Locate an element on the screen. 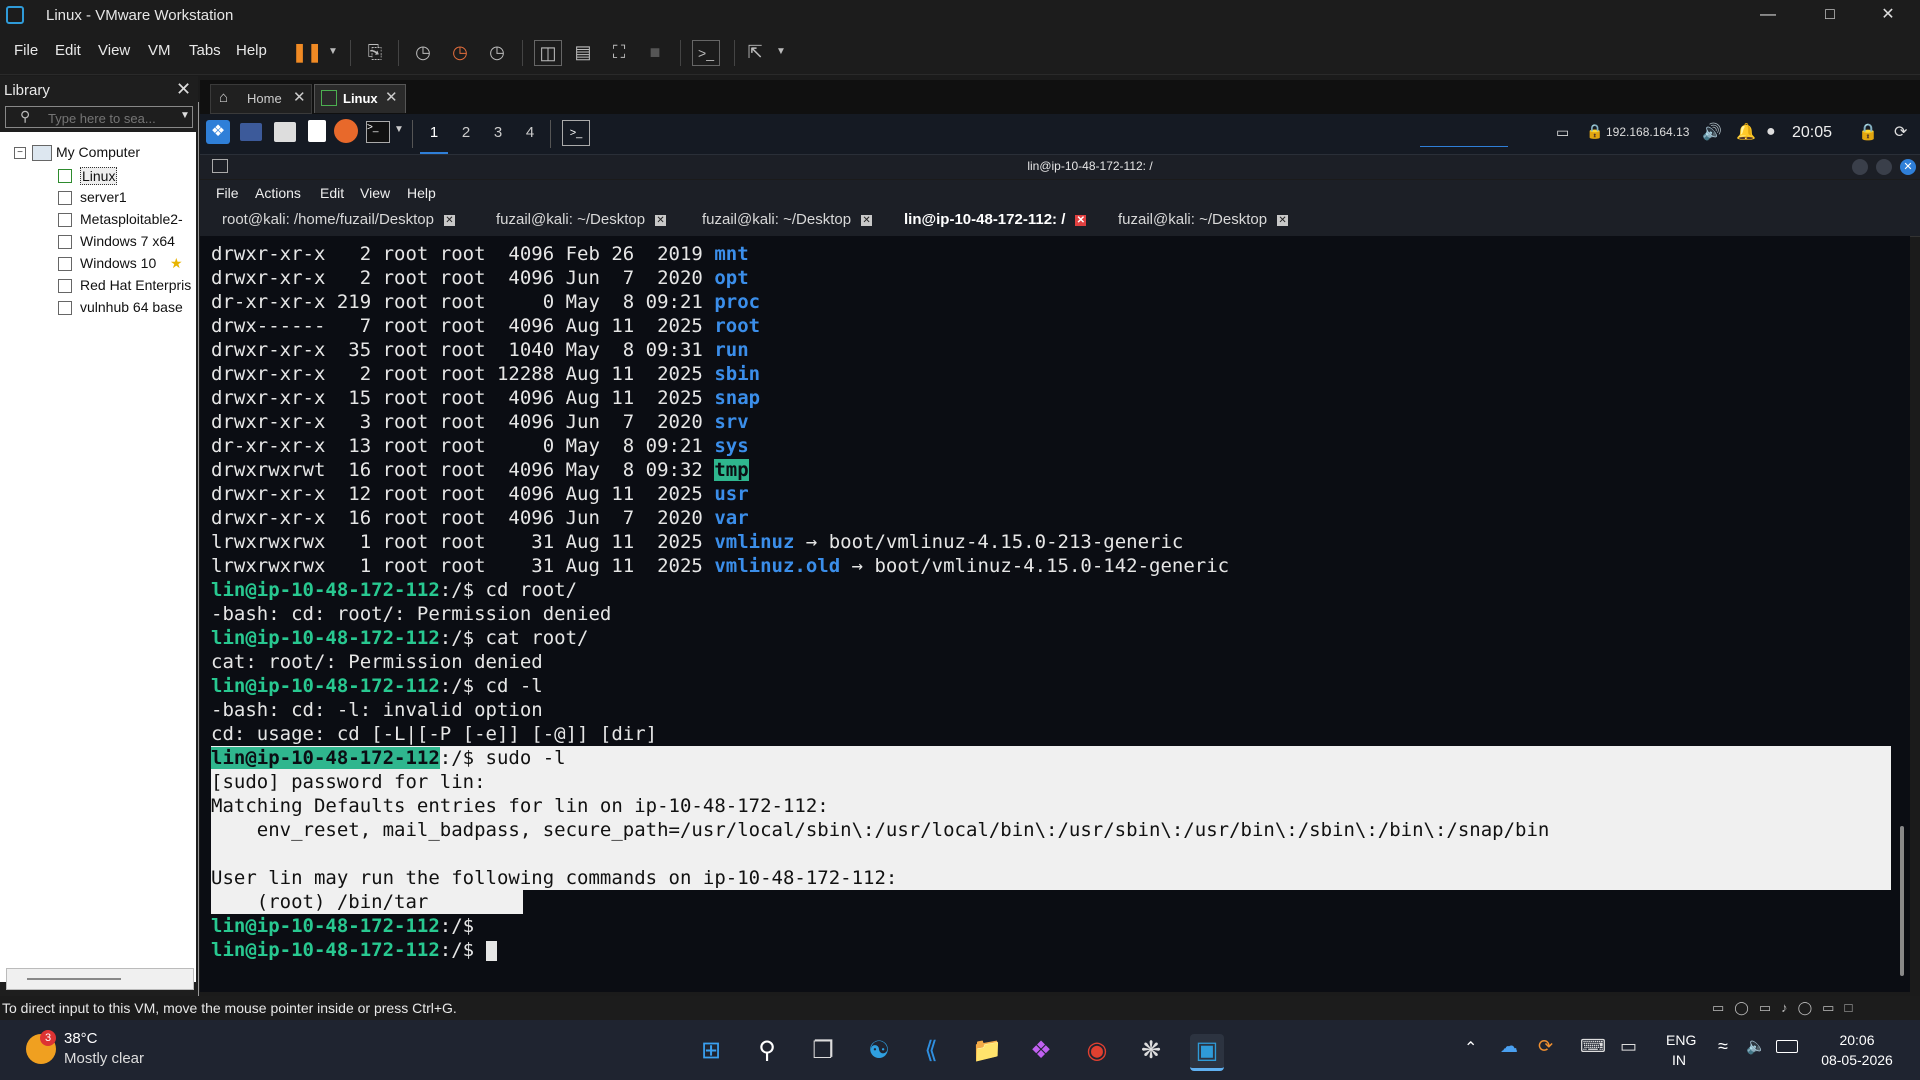  volume-icon: 🔊 is located at coordinates (1712, 132).